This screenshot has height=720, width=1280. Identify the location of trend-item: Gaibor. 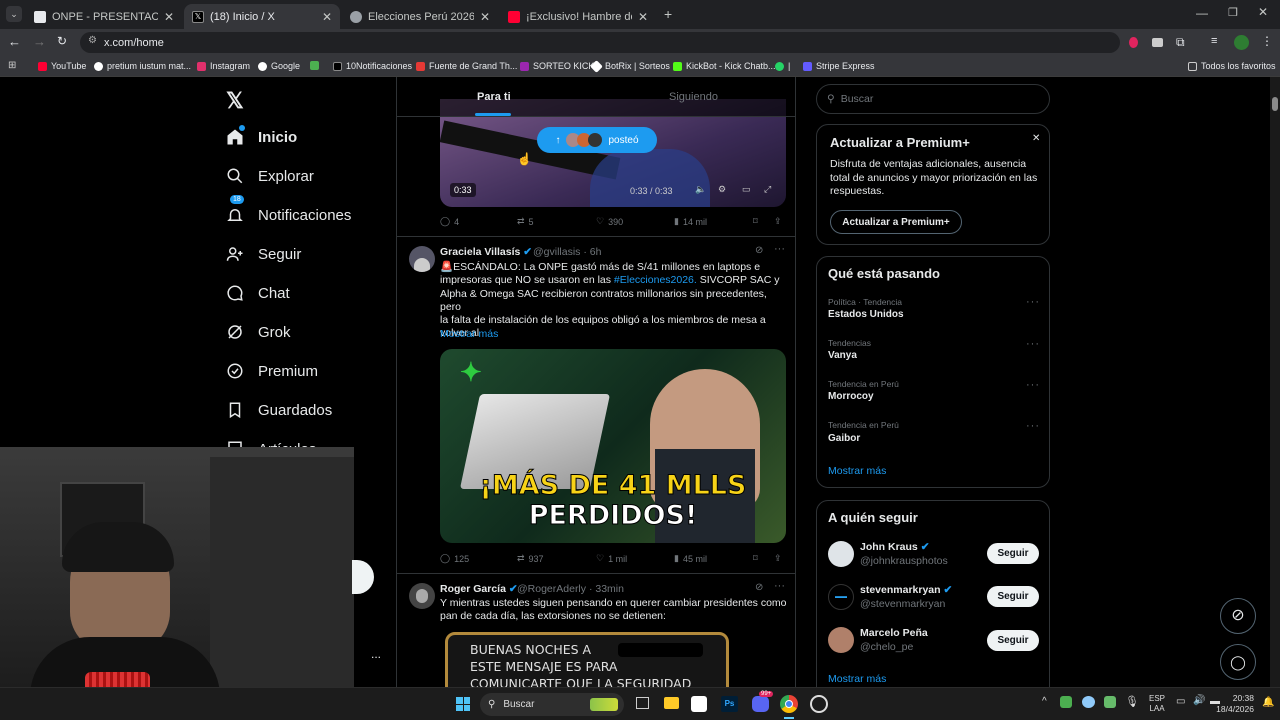
(844, 438).